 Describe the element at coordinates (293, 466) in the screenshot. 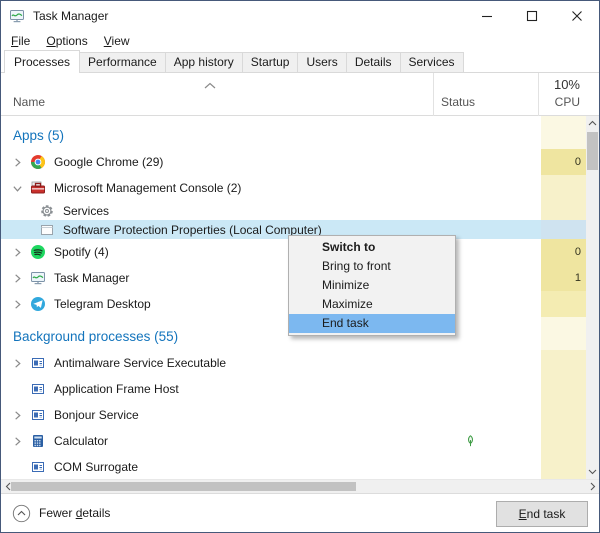

I see `process-row: COM Surrogate` at that location.